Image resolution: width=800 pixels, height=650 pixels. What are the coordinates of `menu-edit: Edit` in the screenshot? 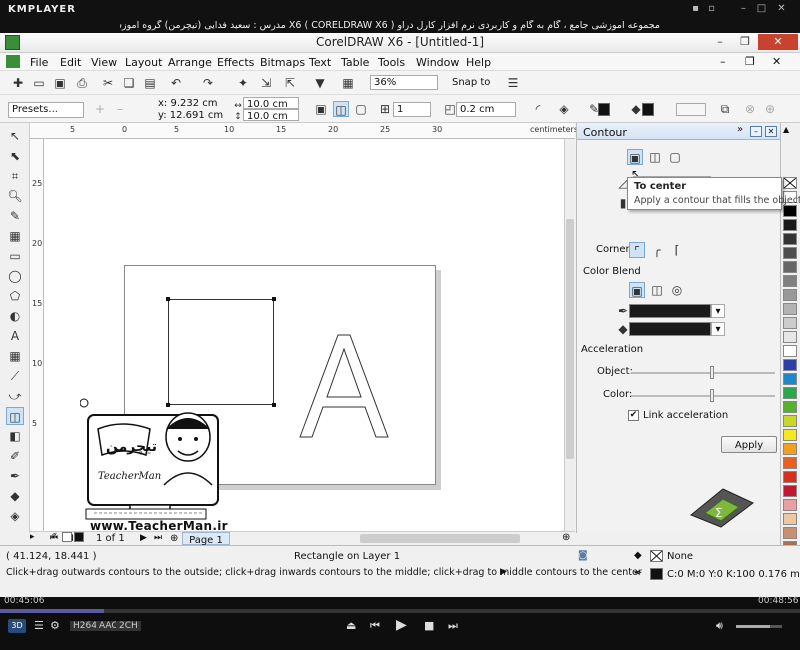 It's located at (70, 62).